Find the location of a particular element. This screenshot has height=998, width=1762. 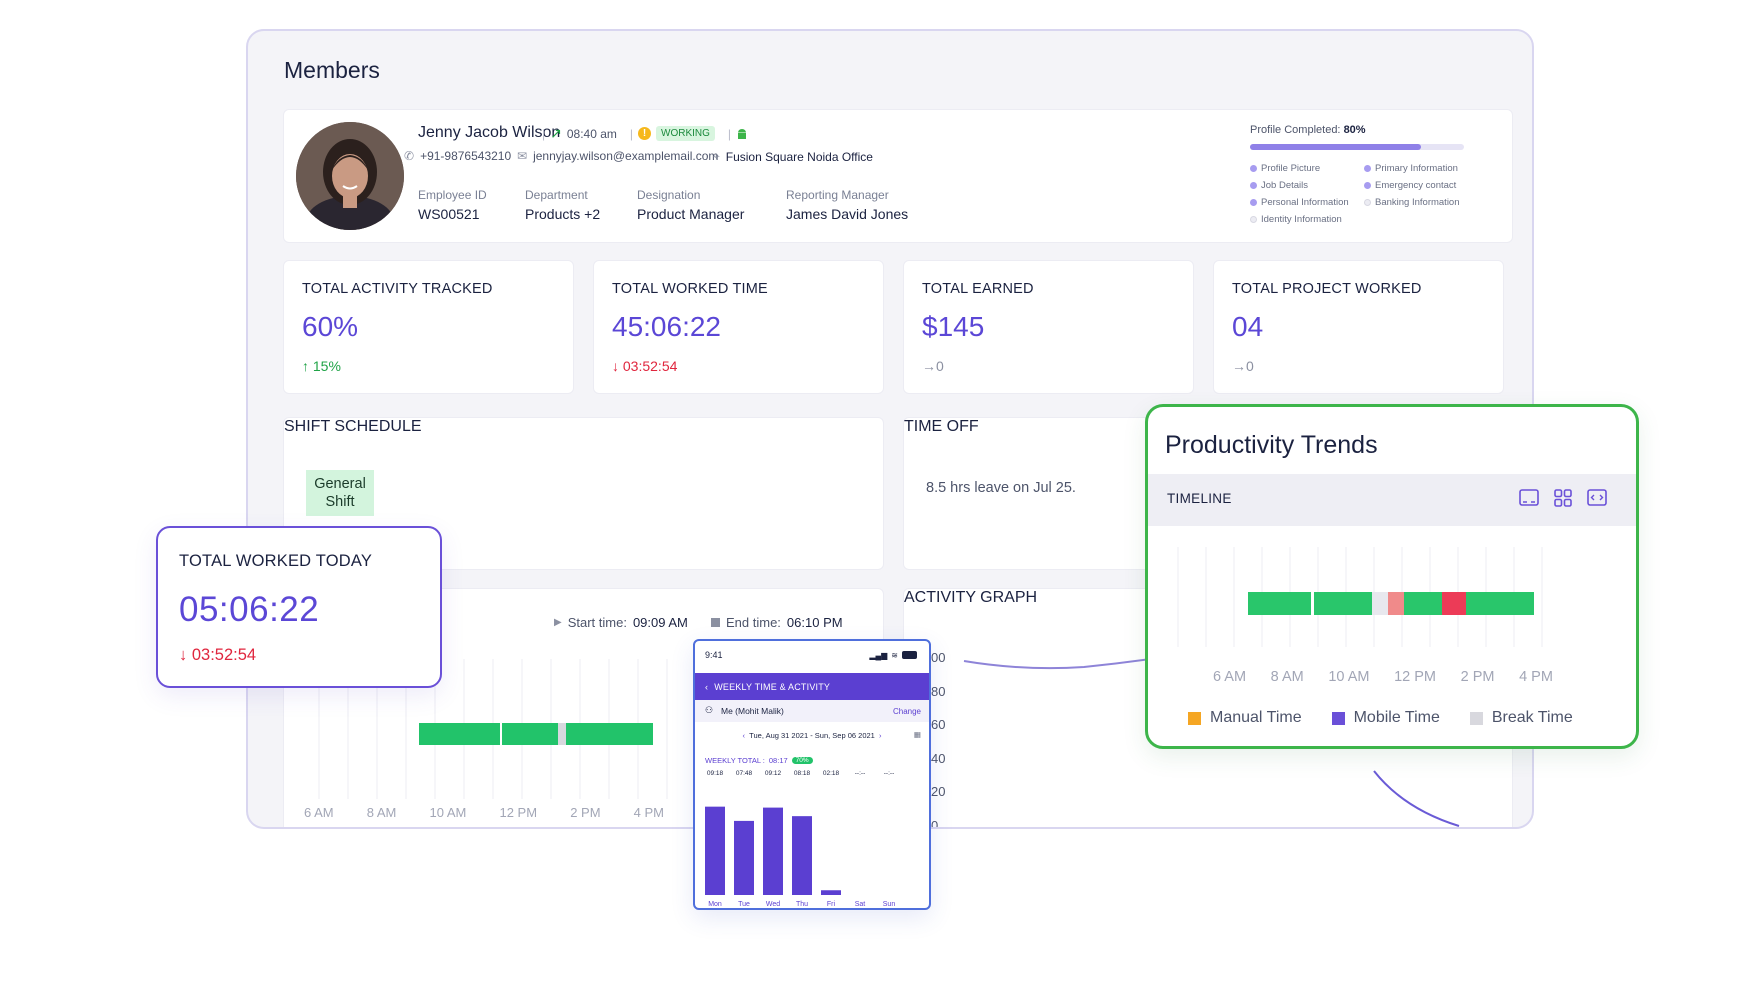

profile-progress-bar is located at coordinates (1357, 147).